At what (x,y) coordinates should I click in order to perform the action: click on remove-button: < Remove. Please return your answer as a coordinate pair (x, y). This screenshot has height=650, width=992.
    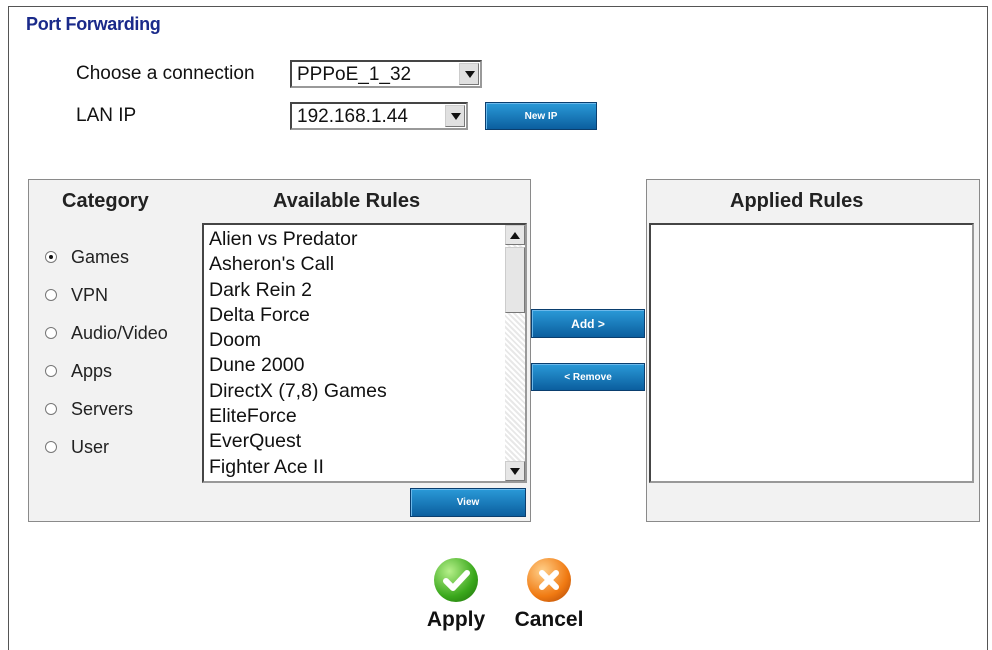
    Looking at the image, I should click on (588, 377).